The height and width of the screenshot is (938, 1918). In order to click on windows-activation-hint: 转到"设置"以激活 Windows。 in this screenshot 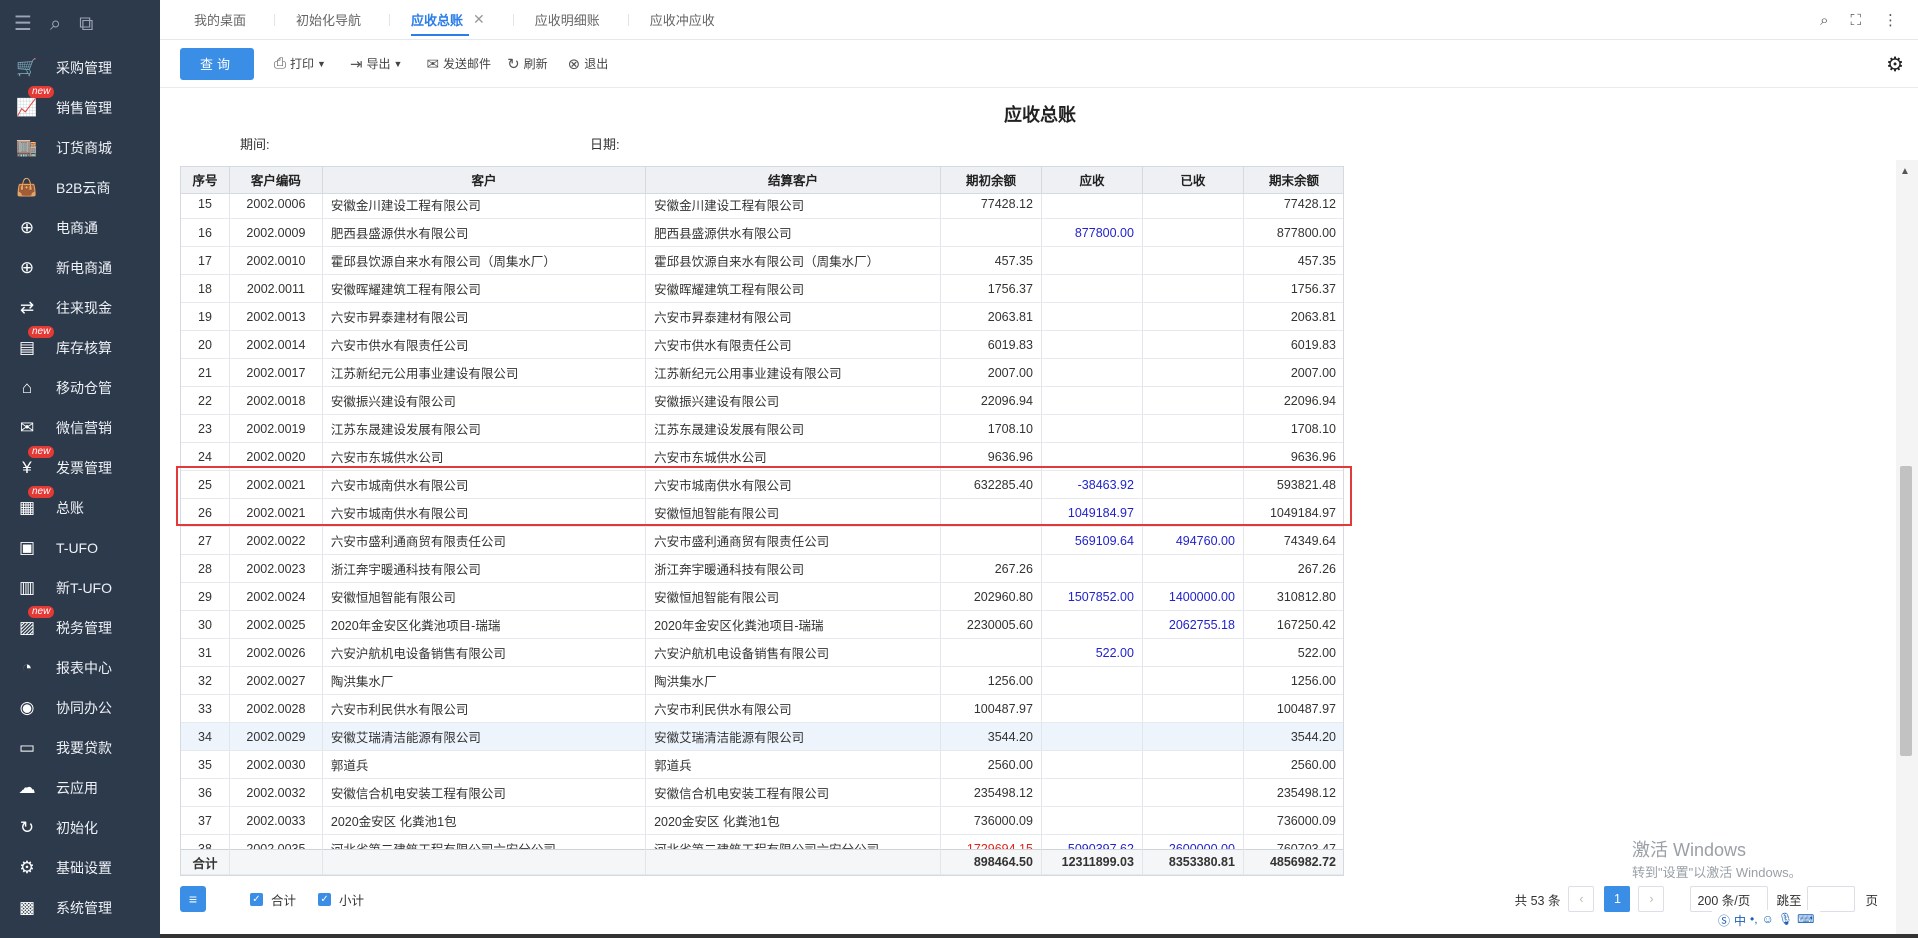, I will do `click(1717, 872)`.